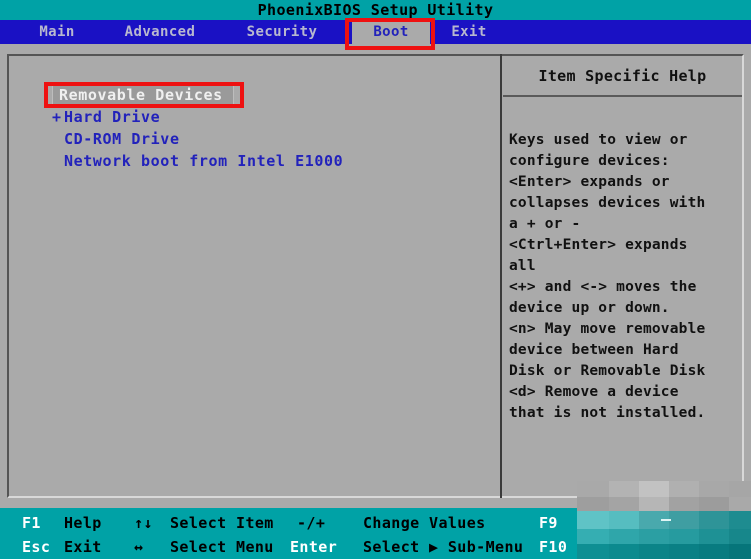  Describe the element at coordinates (311, 523) in the screenshot. I see `status-key-minus-plus: -/+` at that location.